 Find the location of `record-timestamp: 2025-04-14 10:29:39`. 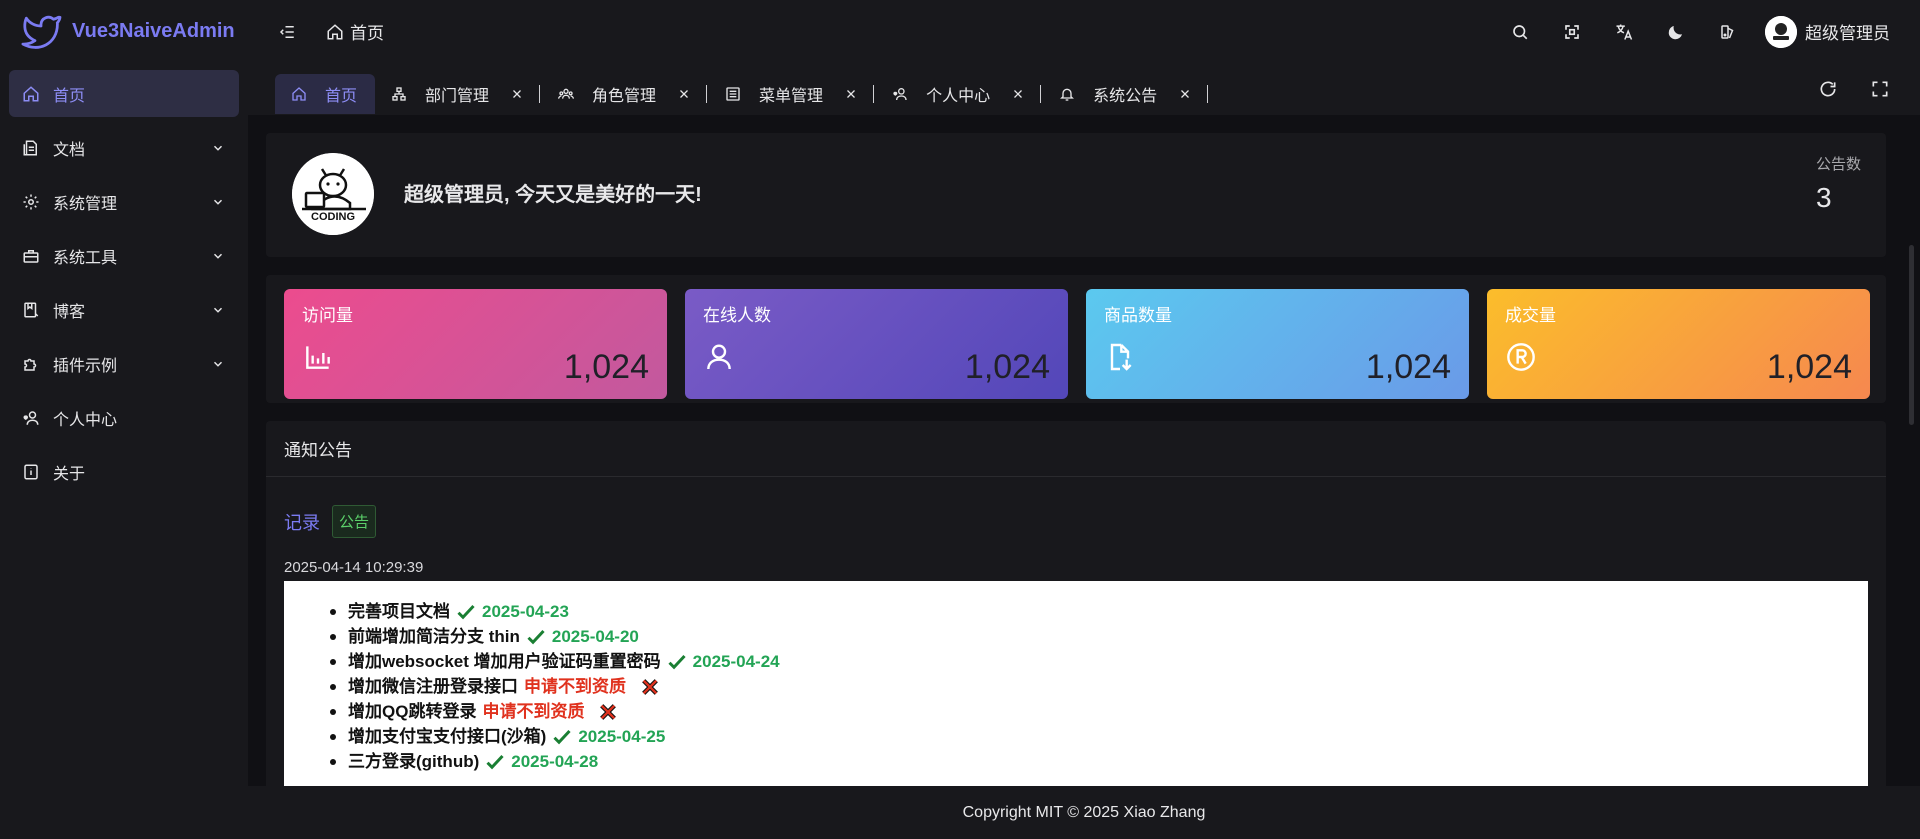

record-timestamp: 2025-04-14 10:29:39 is located at coordinates (354, 567).